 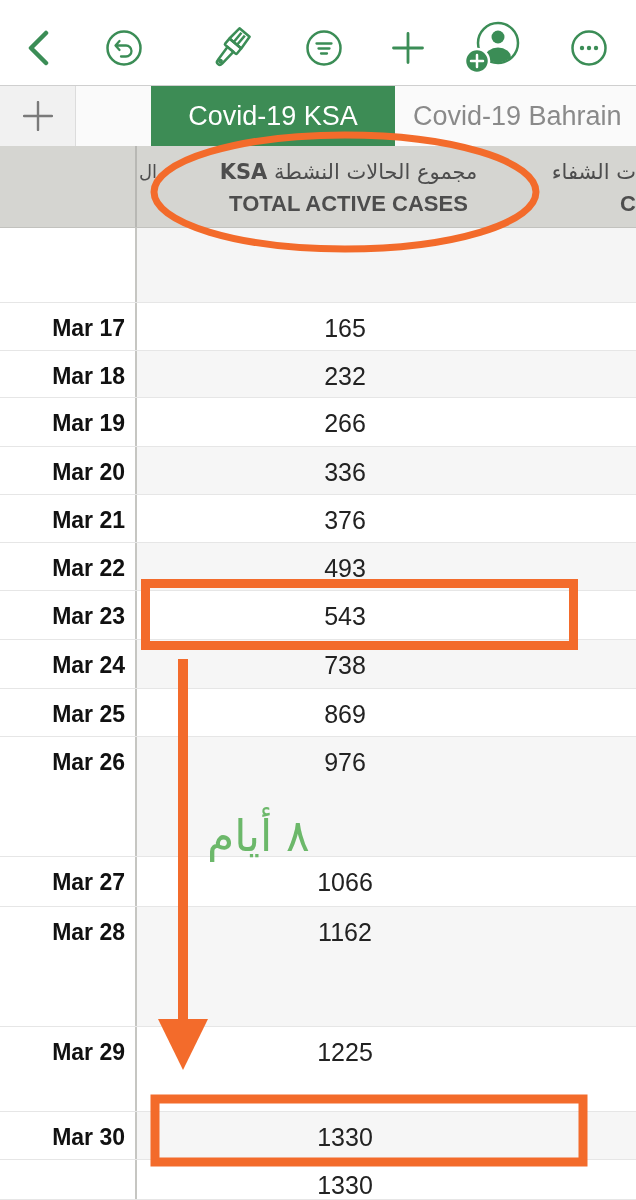 I want to click on table-cell: 1330, so click(x=386, y=1135).